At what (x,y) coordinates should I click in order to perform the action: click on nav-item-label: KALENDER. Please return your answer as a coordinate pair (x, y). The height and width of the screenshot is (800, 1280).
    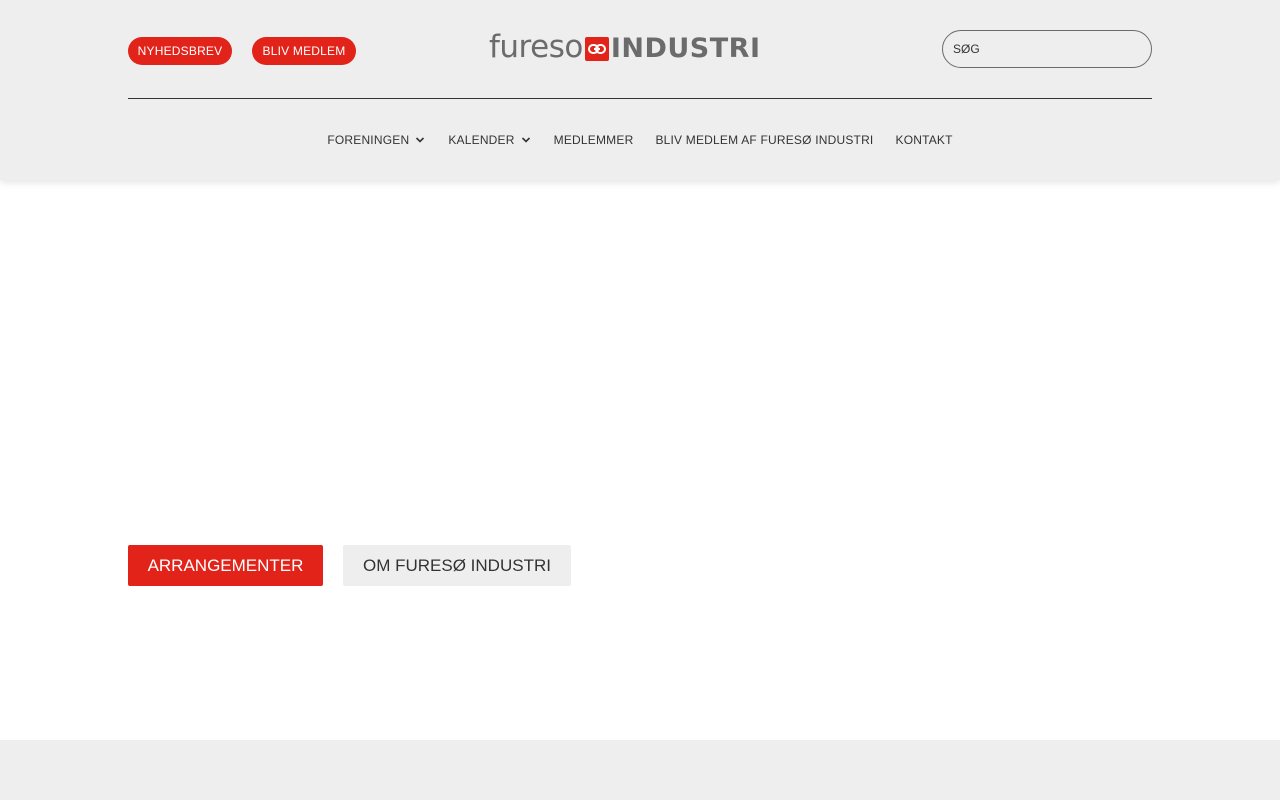
    Looking at the image, I should click on (481, 140).